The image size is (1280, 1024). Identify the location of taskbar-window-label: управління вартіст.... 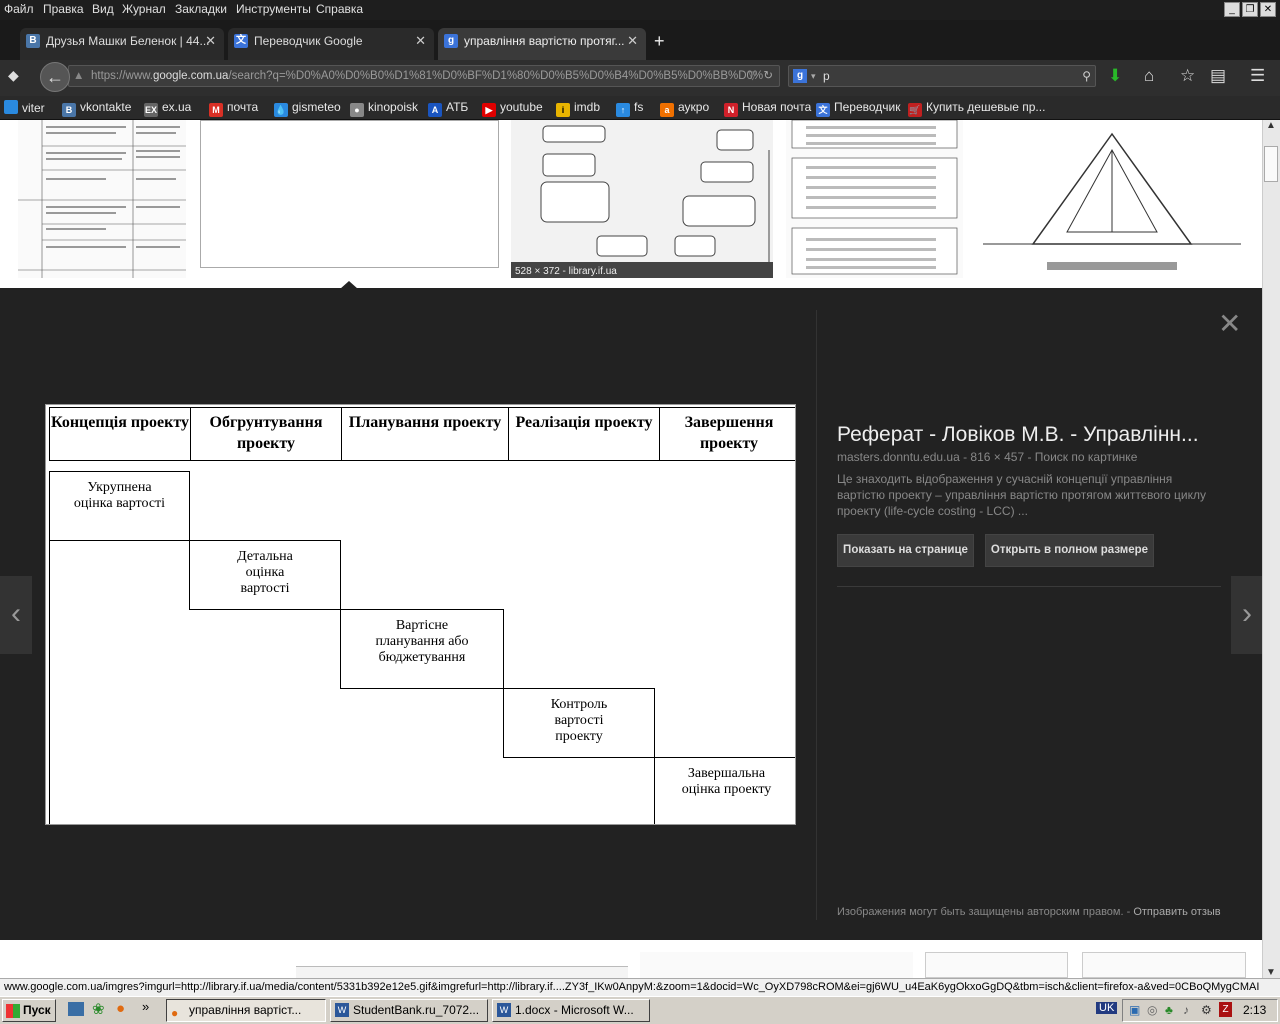
(245, 1010).